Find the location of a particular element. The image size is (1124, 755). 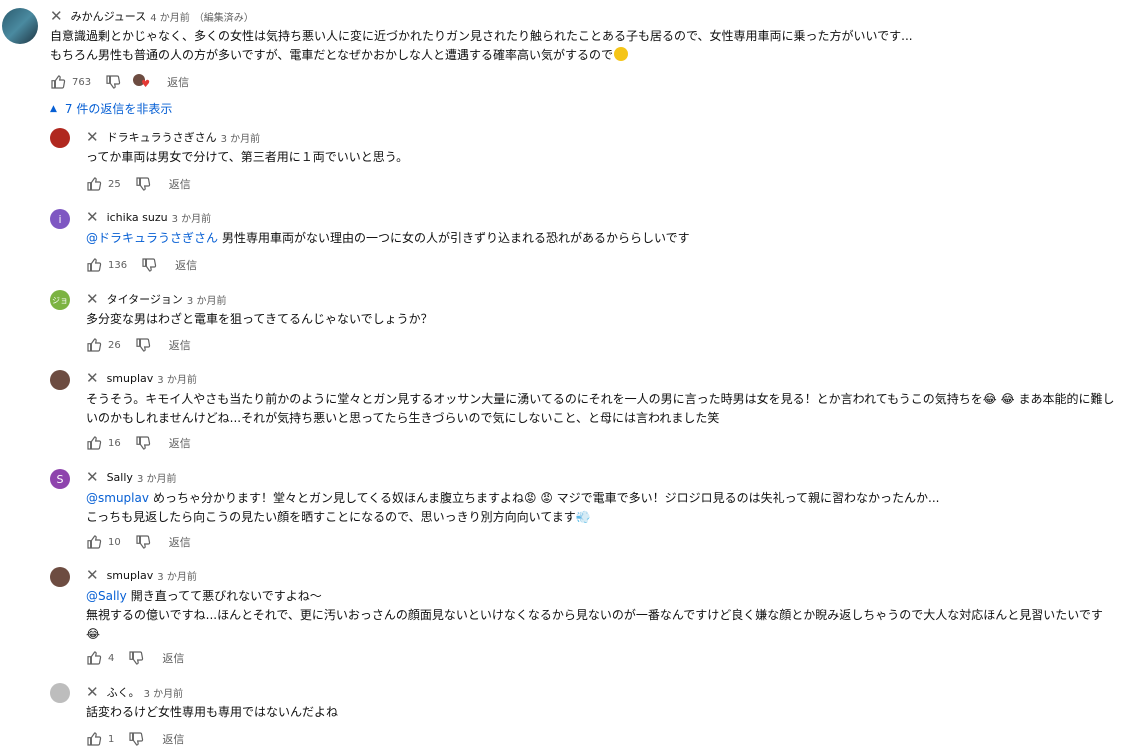

creator-heart-icon: ♥ is located at coordinates (141, 82).